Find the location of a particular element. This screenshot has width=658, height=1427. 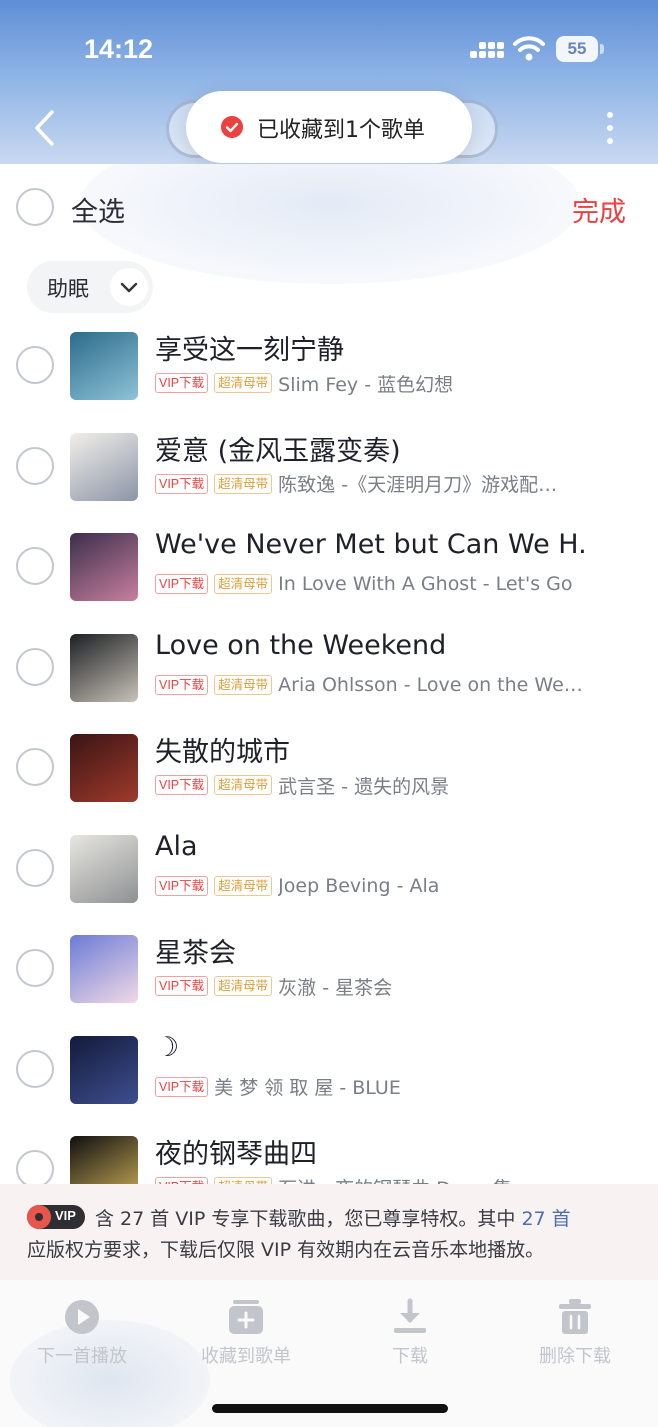

song-title: ☽ is located at coordinates (167, 1047).